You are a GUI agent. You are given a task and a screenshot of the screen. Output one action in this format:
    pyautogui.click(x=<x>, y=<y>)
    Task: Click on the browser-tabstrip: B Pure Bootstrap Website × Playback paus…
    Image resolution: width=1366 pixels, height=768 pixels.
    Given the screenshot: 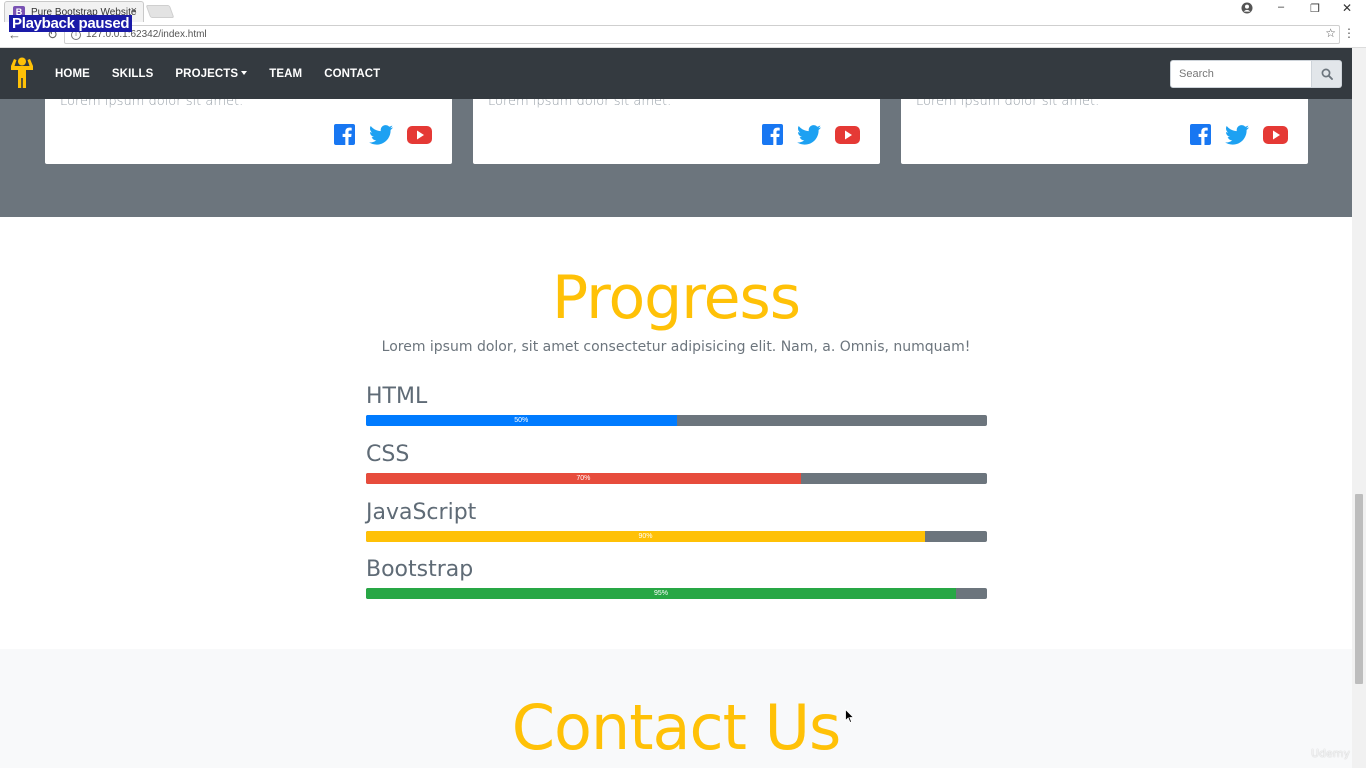 What is the action you would take?
    pyautogui.click(x=683, y=16)
    